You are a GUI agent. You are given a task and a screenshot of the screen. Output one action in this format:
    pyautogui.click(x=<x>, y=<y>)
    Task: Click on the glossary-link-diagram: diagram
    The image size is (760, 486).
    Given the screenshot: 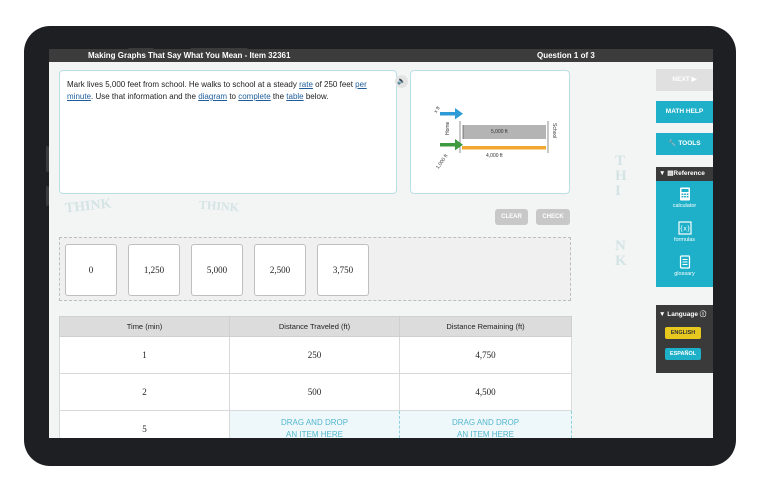 What is the action you would take?
    pyautogui.click(x=212, y=96)
    